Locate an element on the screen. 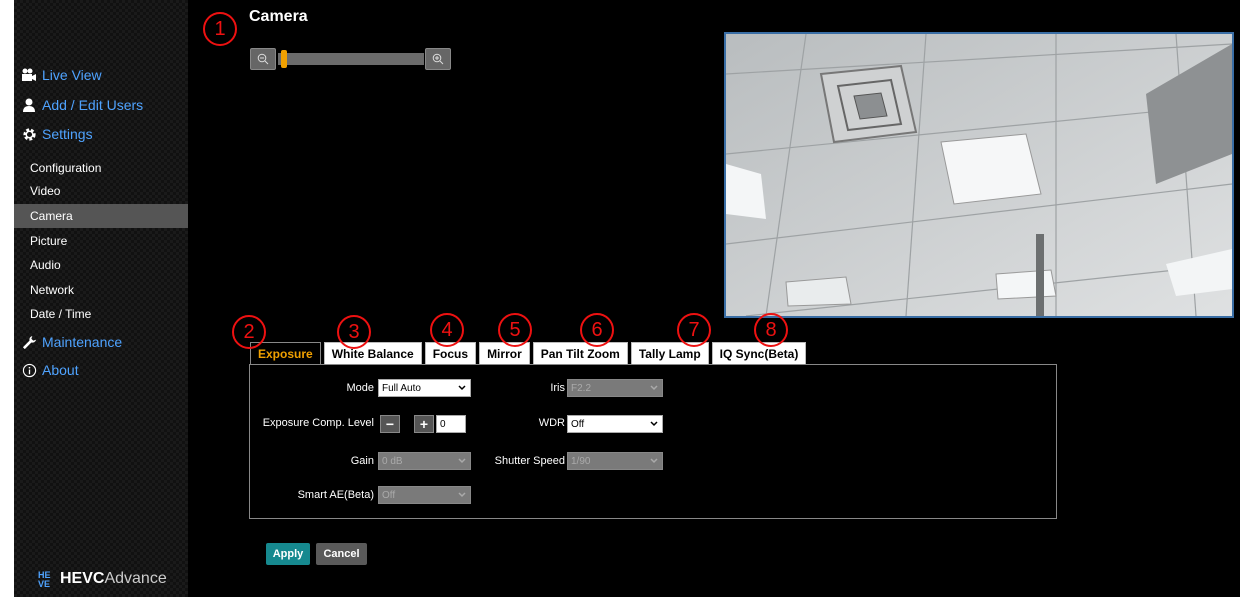  nav-network: Network is located at coordinates (101, 290).